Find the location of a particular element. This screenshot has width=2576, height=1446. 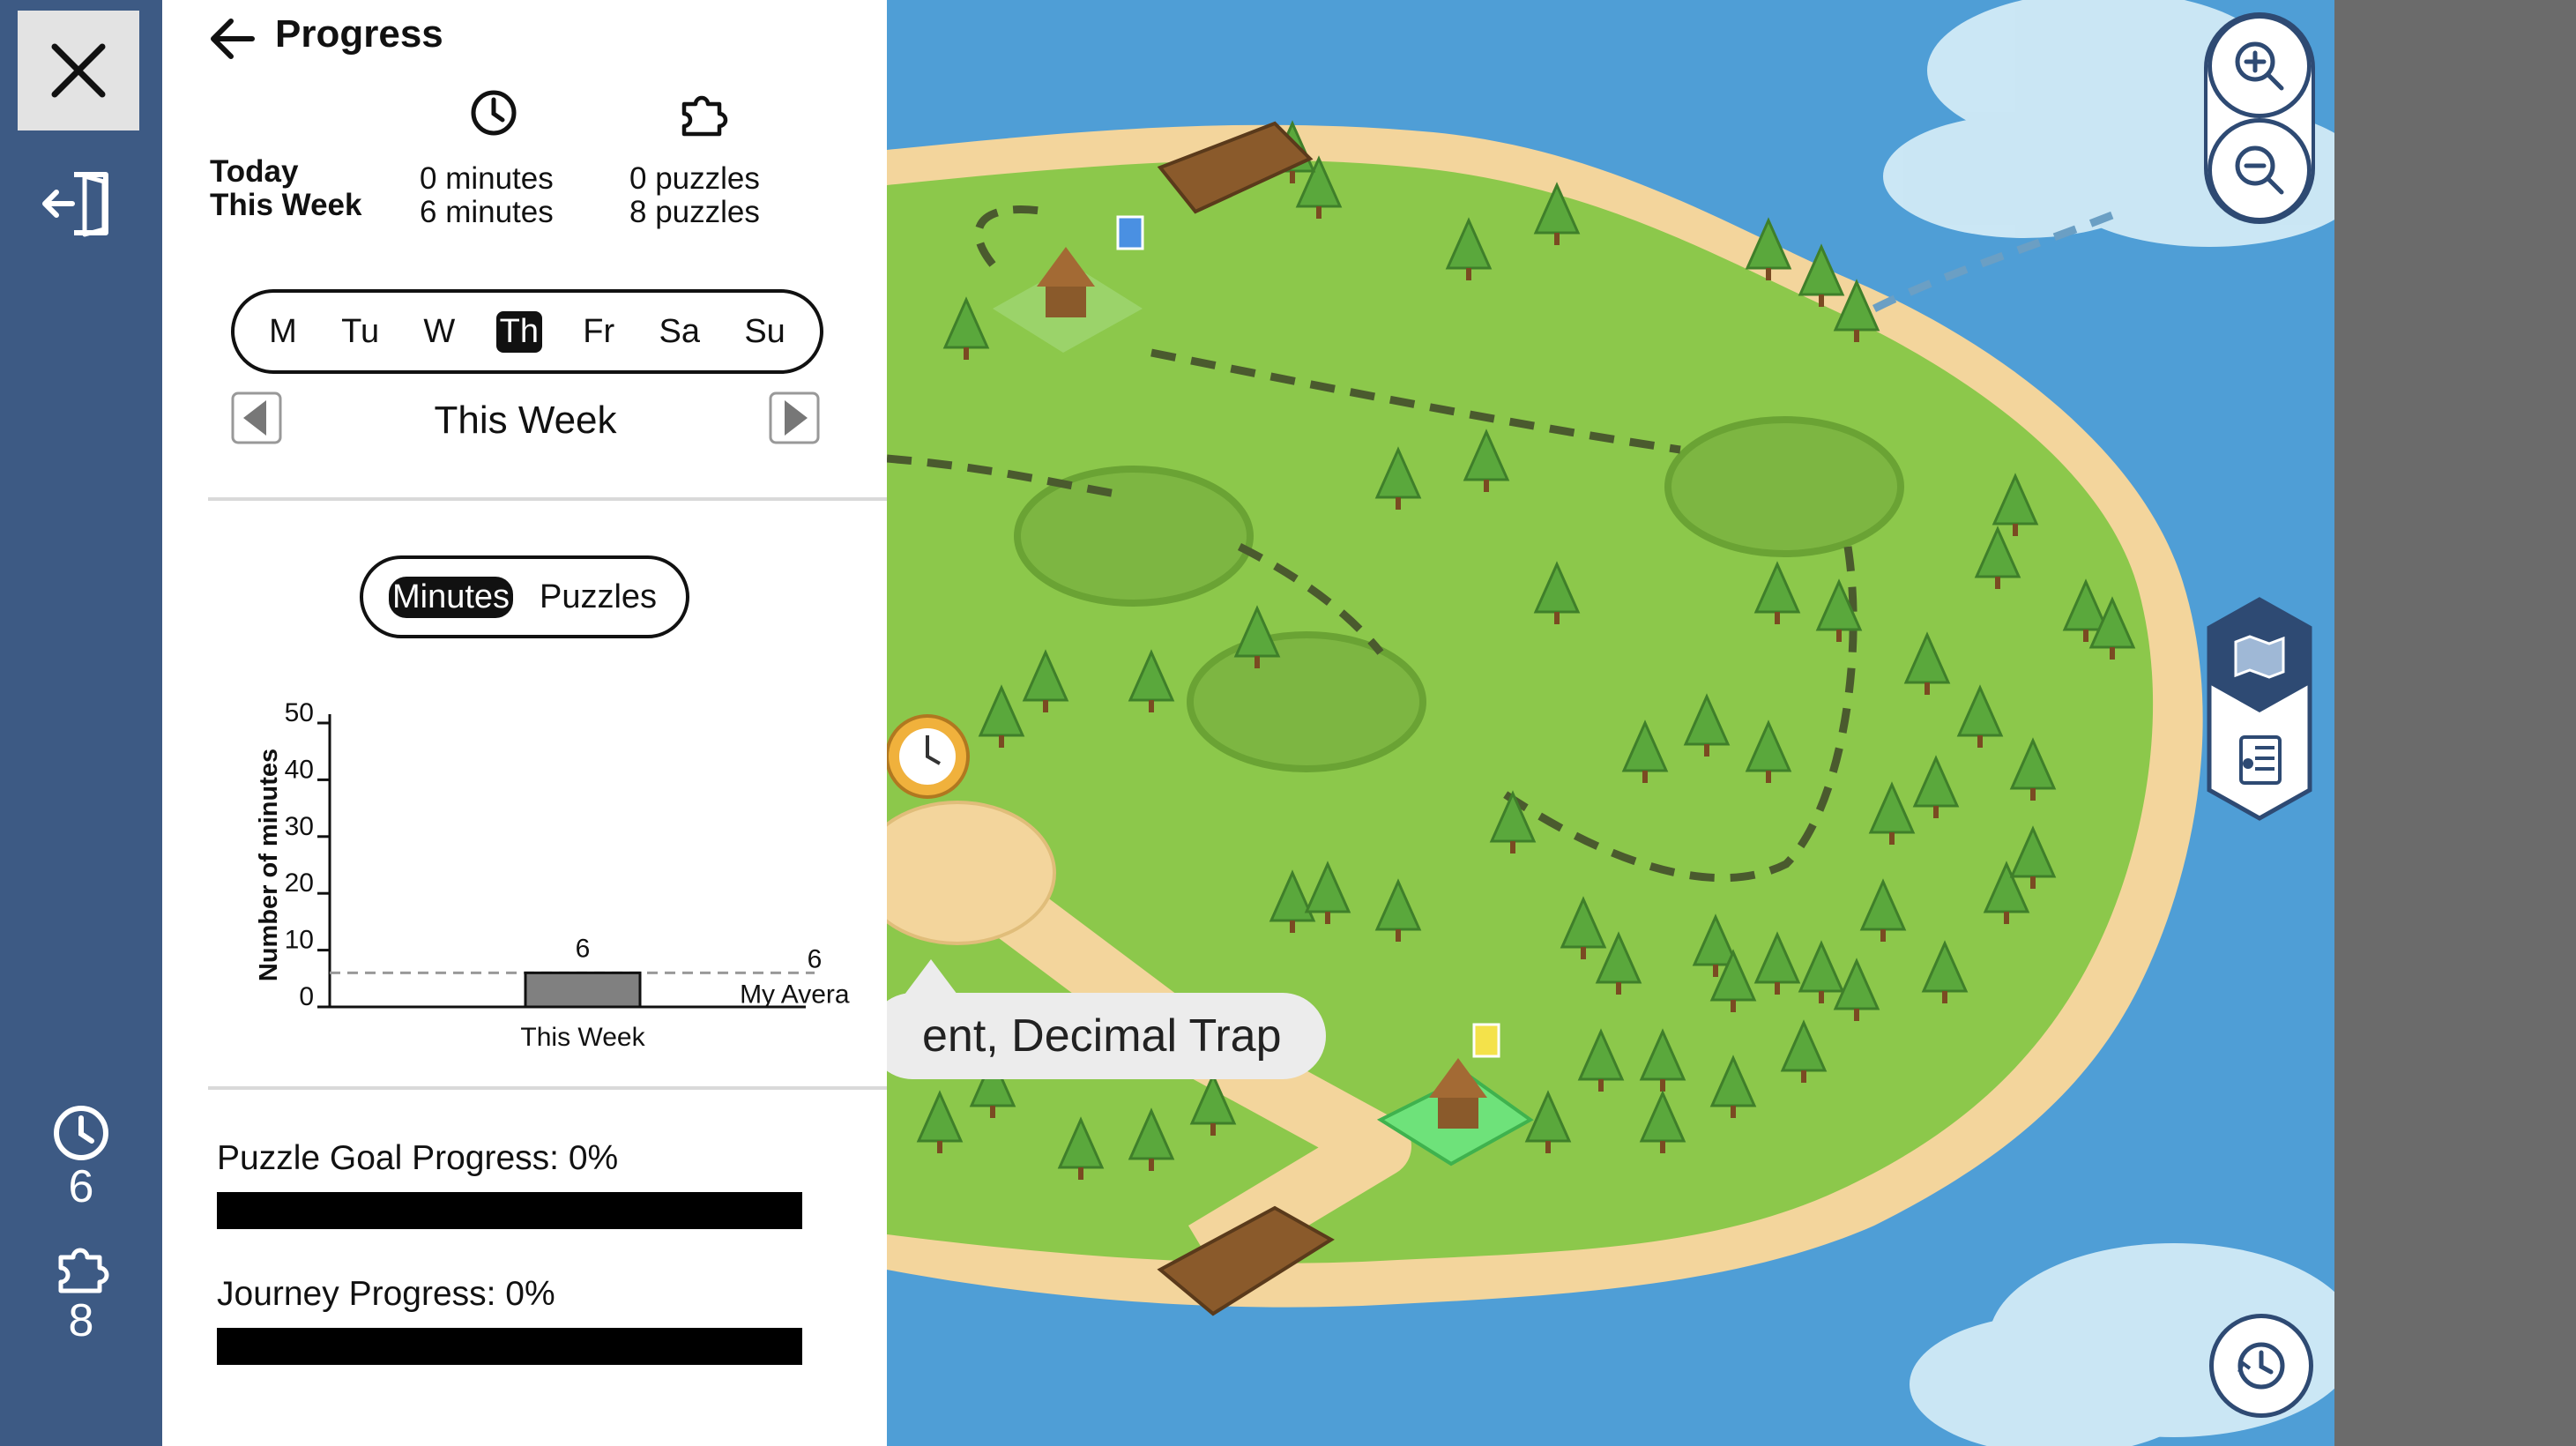

zoom-in-button is located at coordinates (2259, 66).